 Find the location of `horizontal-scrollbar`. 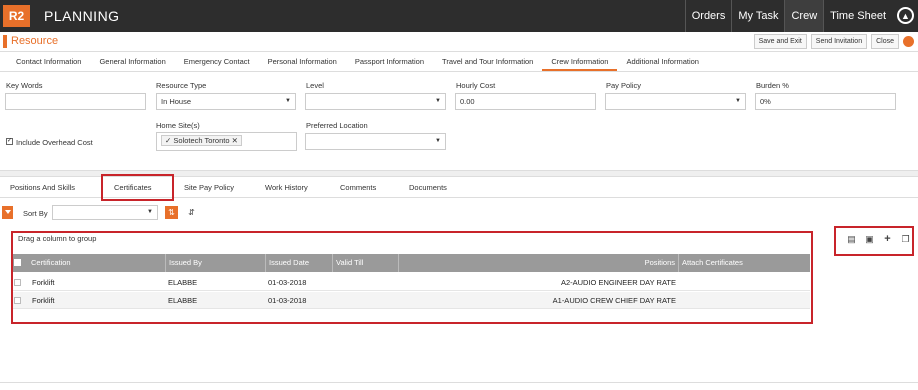

horizontal-scrollbar is located at coordinates (459, 386).